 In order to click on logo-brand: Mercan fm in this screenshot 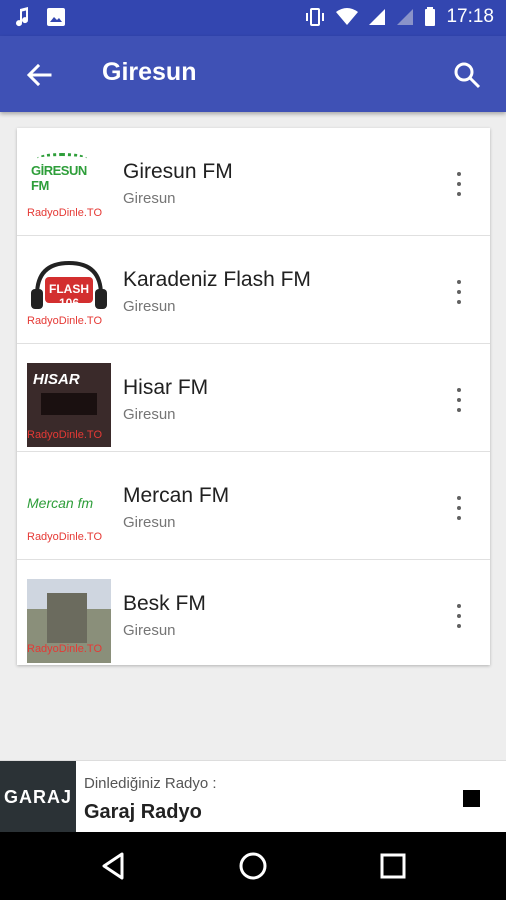, I will do `click(60, 503)`.